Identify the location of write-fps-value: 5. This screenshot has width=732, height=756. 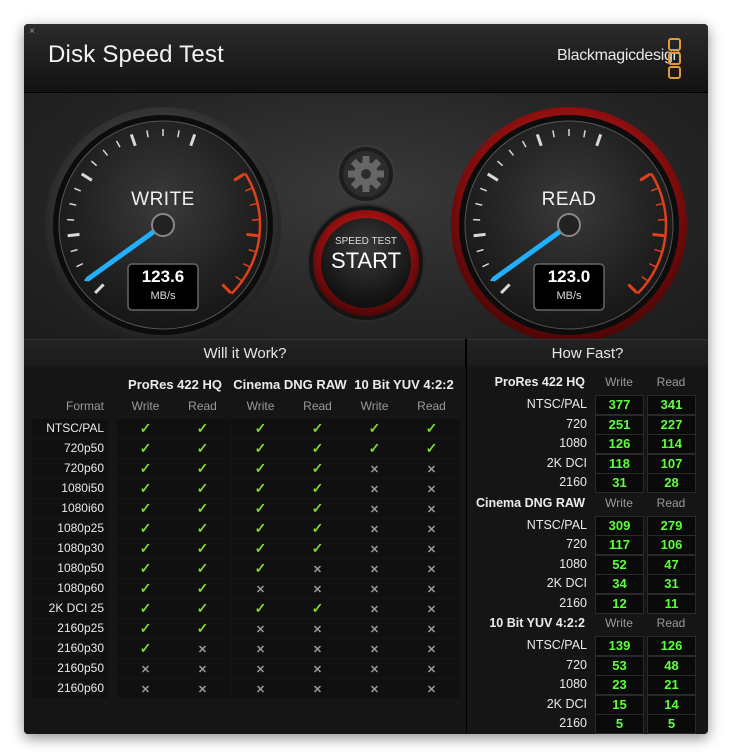
(619, 724).